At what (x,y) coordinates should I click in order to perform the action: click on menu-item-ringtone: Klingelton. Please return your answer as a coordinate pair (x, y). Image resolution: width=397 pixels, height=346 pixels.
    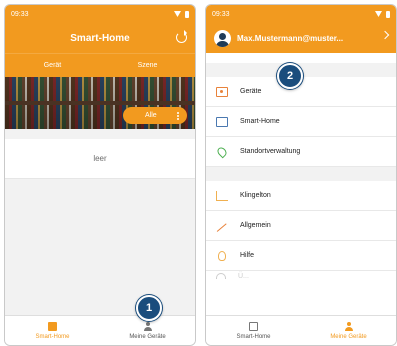
    Looking at the image, I should click on (301, 196).